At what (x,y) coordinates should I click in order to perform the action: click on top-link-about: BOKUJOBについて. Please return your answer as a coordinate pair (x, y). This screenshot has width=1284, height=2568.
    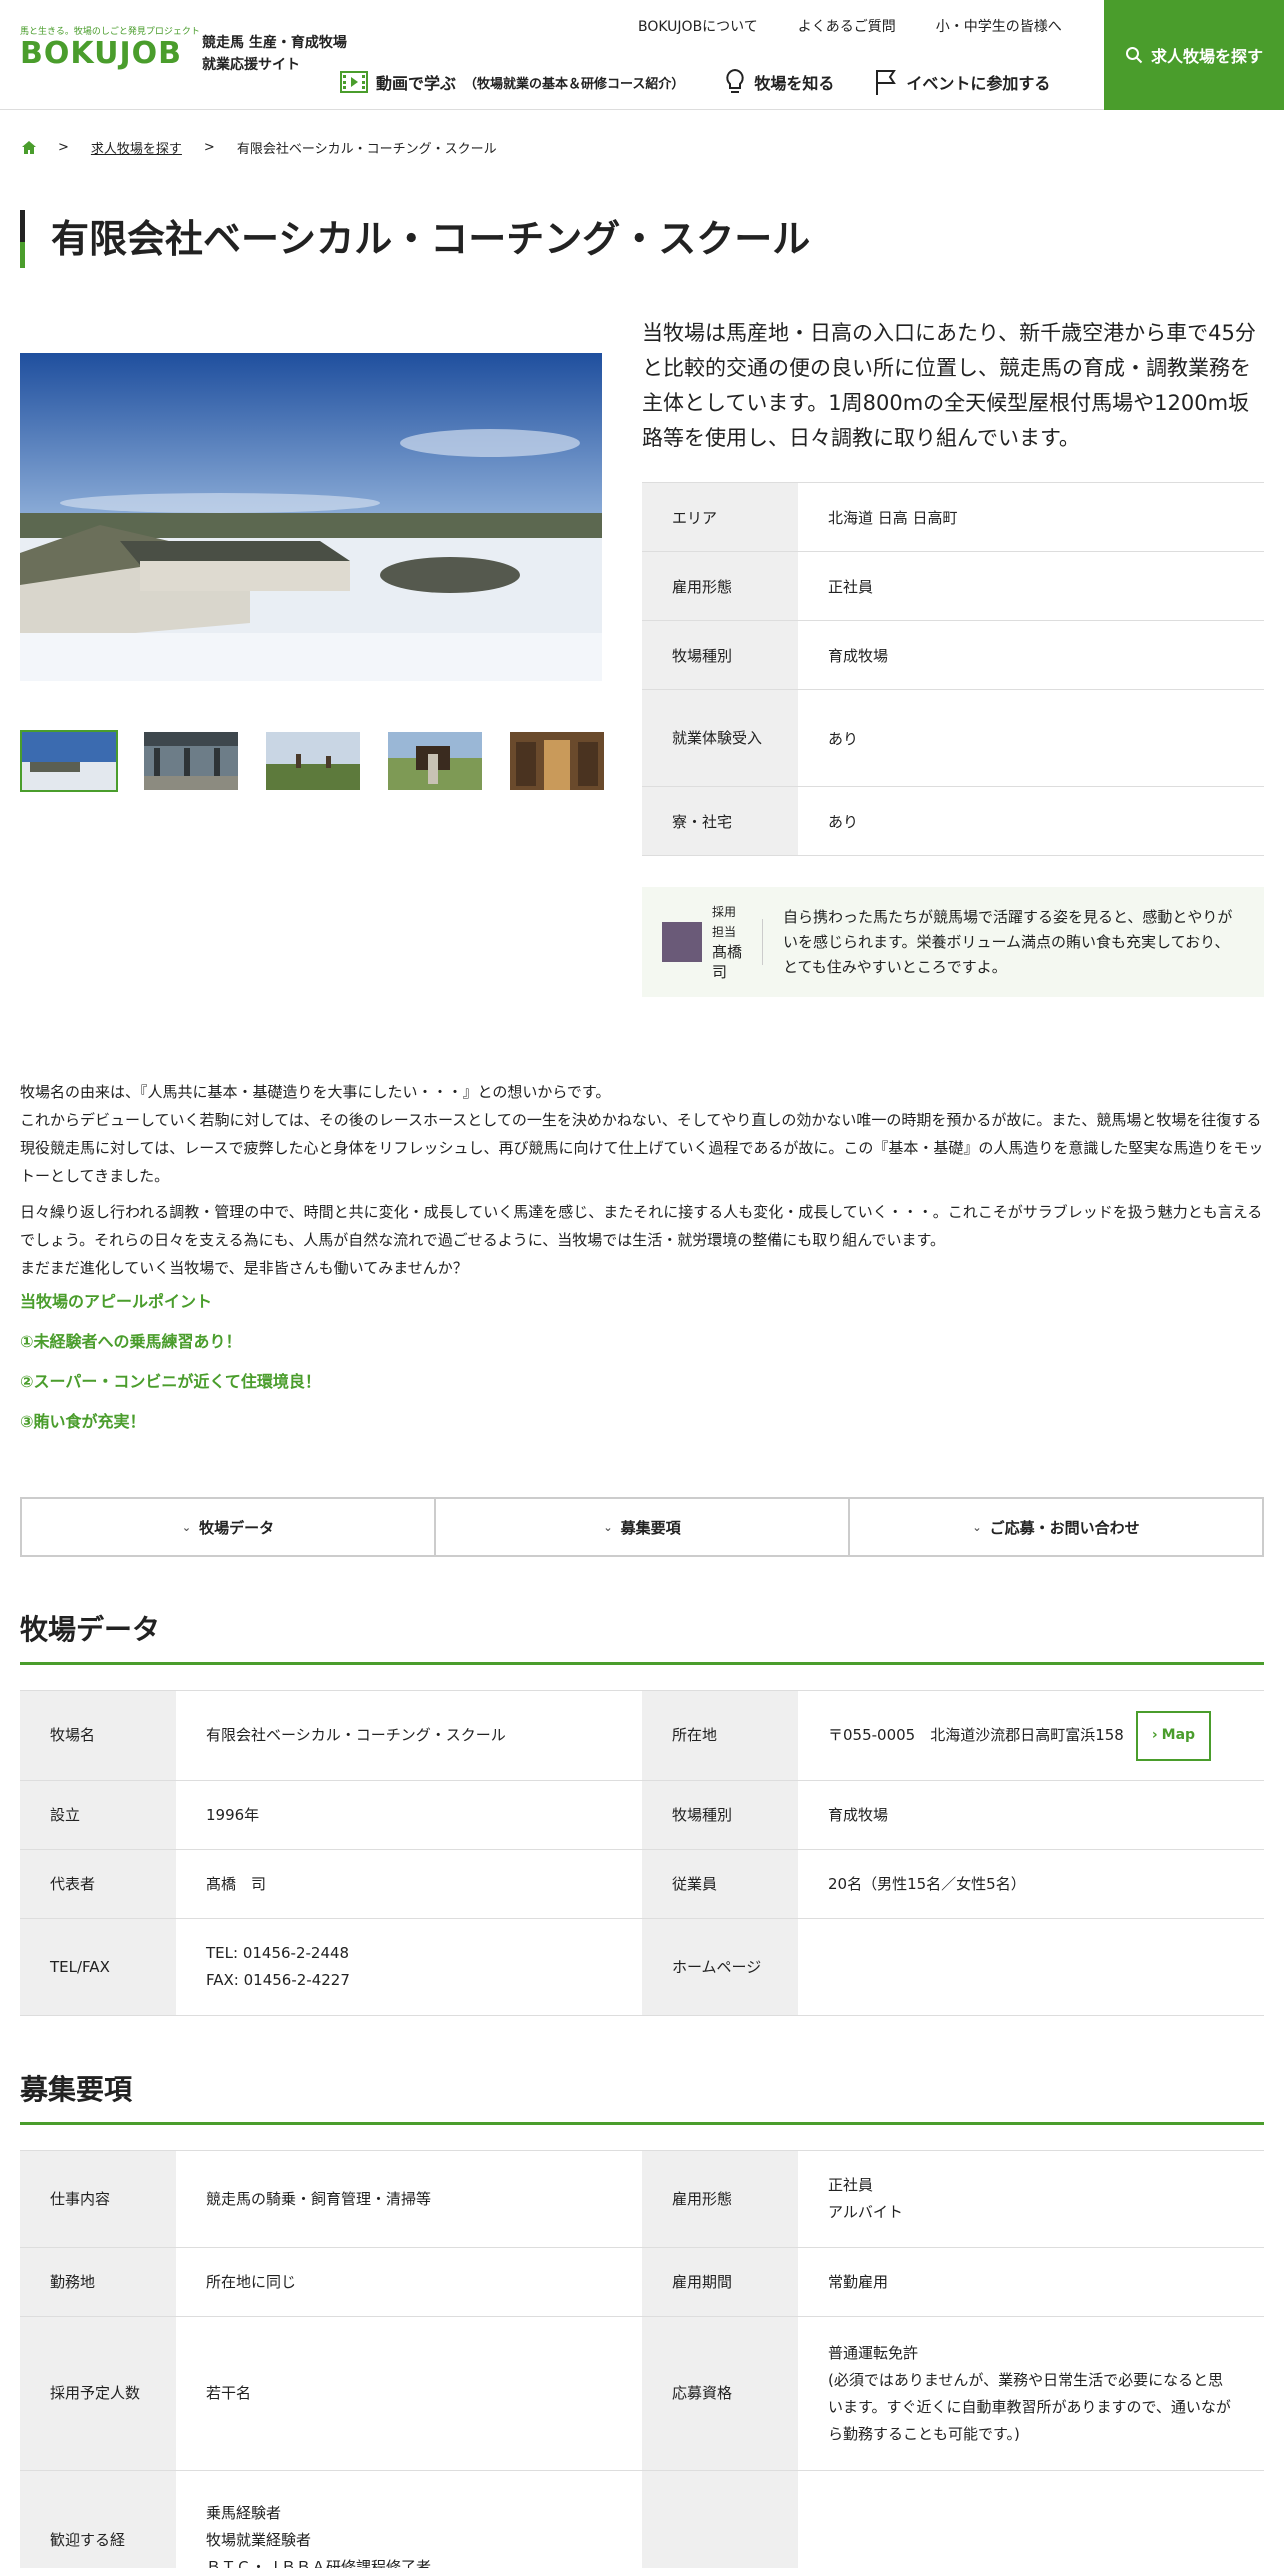
    Looking at the image, I should click on (698, 26).